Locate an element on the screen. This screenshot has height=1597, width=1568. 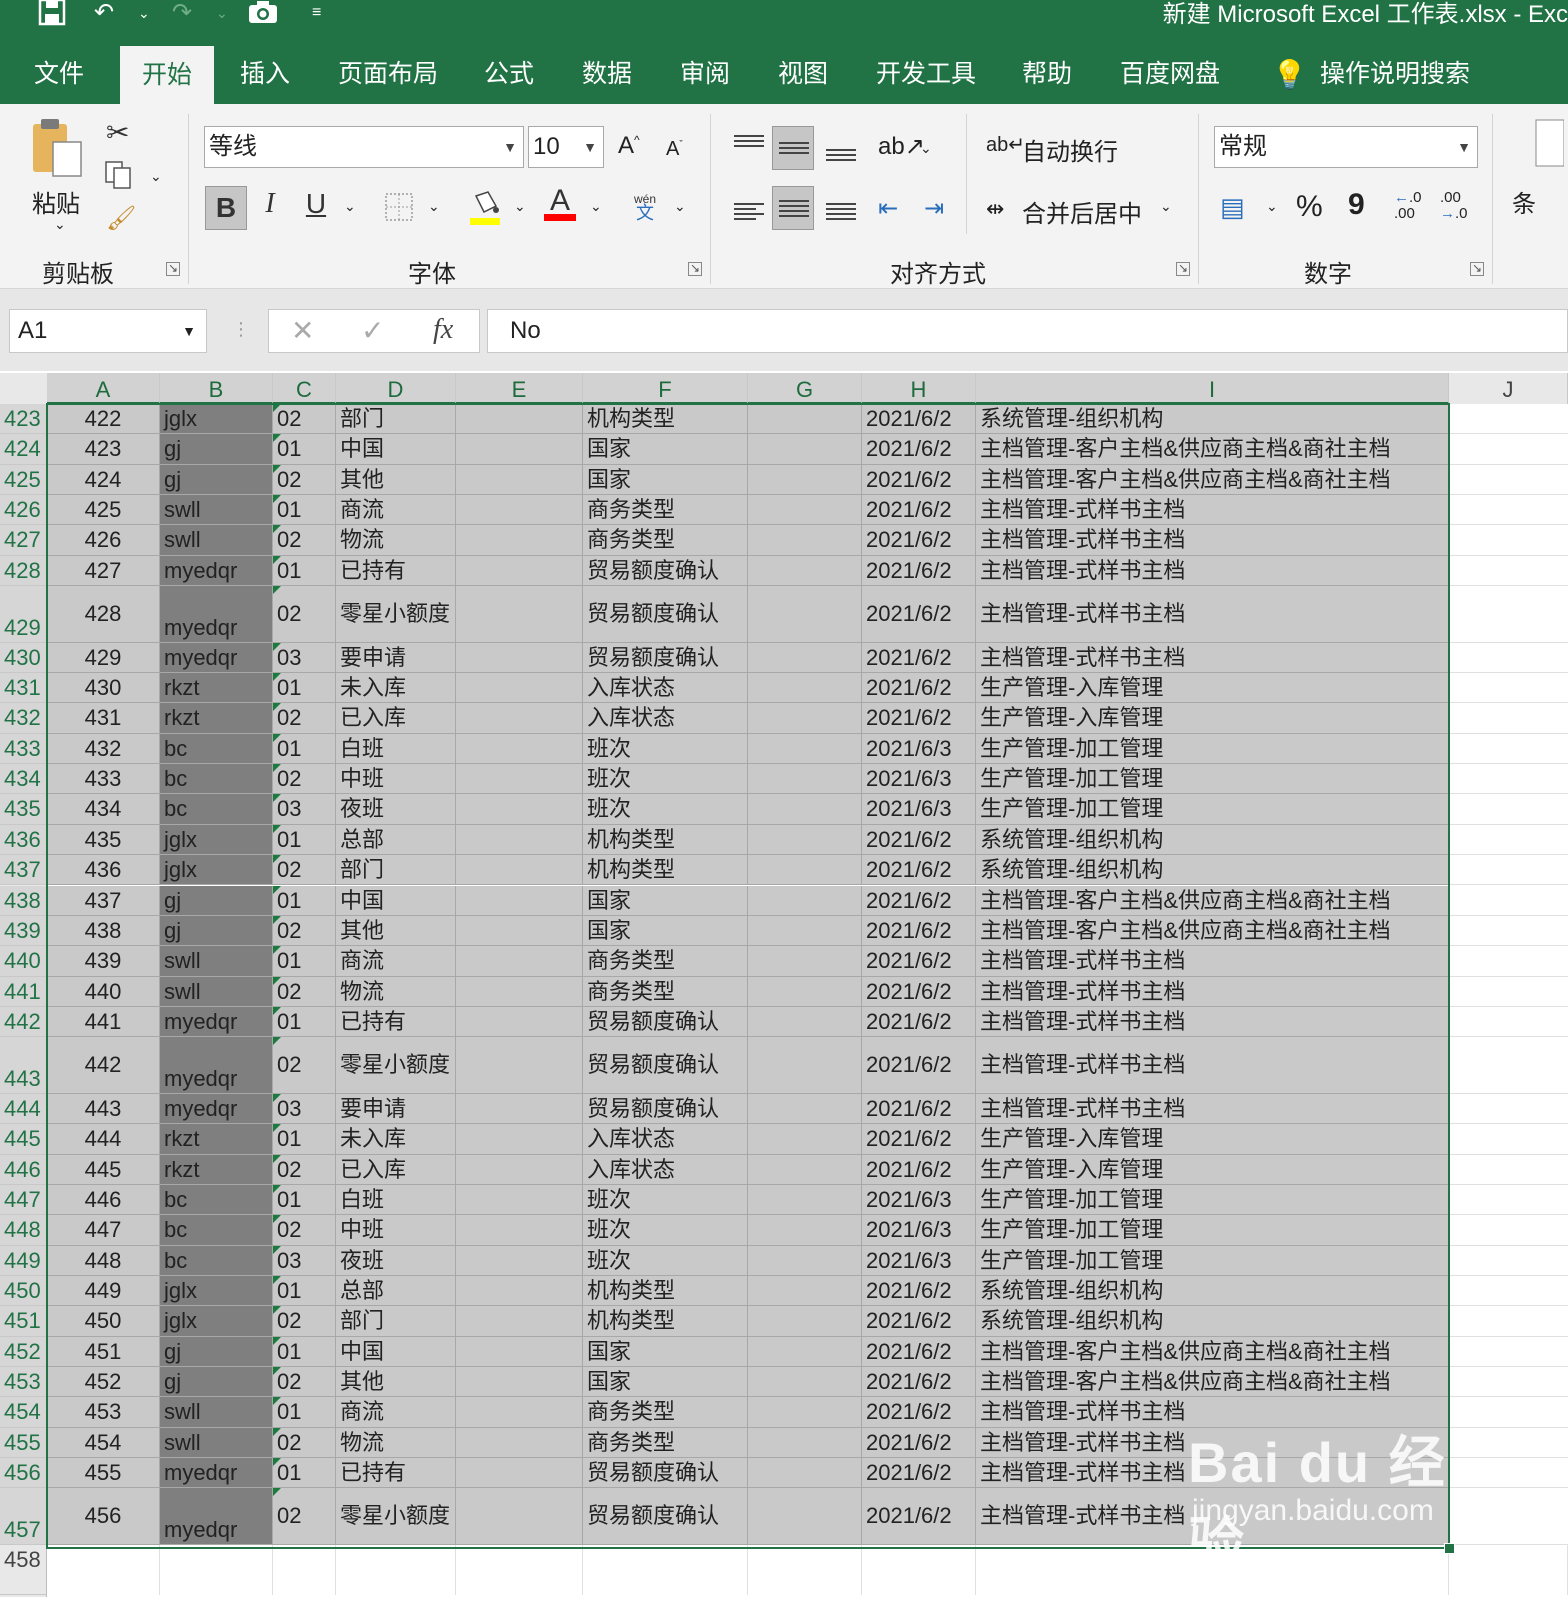
cell-A428: 427 is located at coordinates (103, 571).